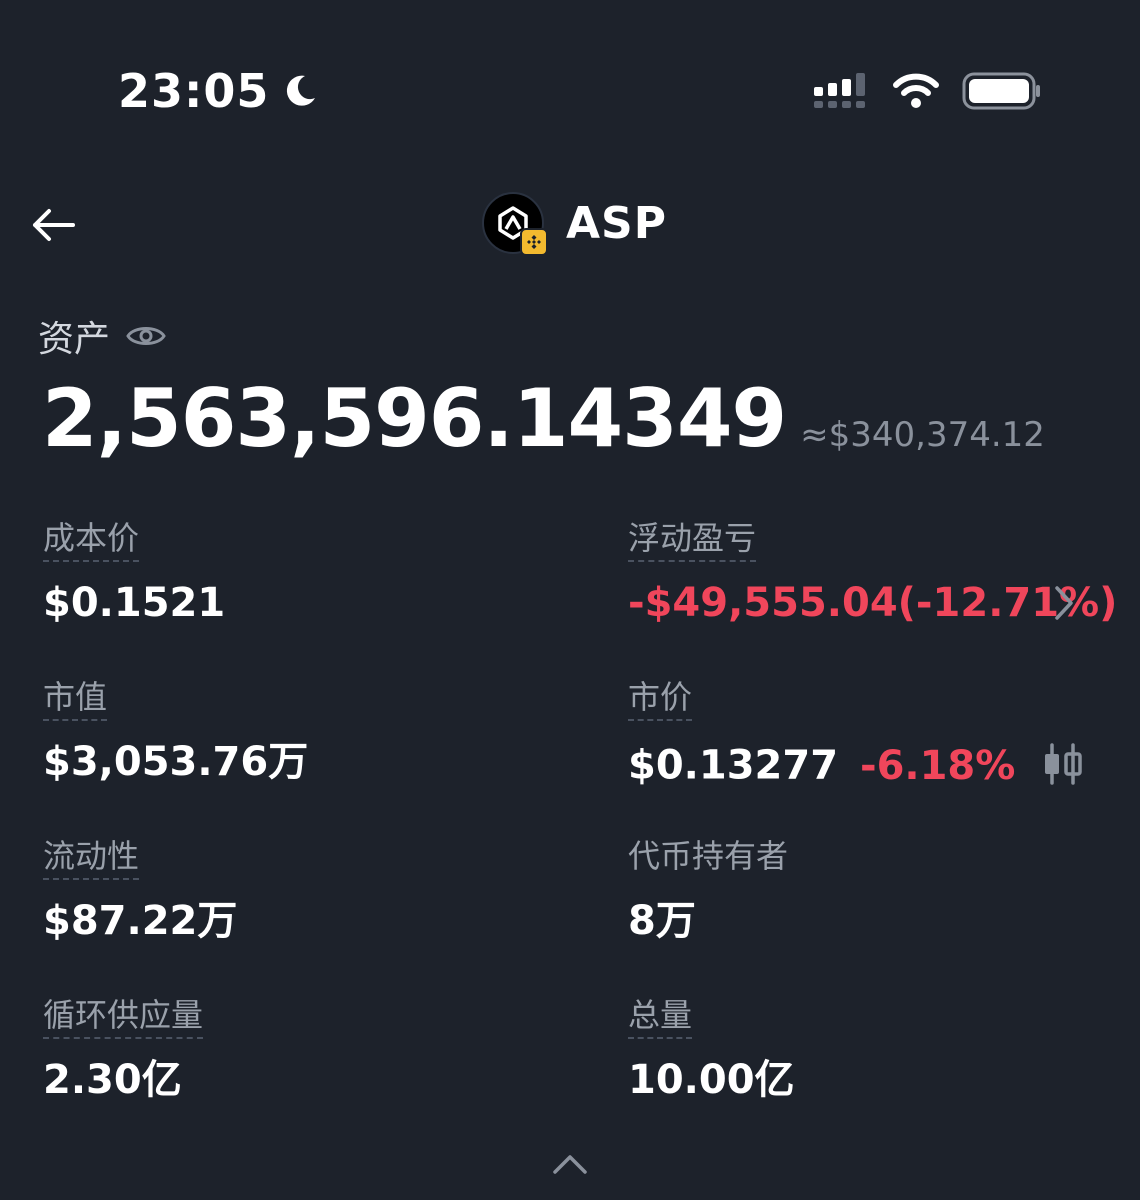 The image size is (1140, 1200). I want to click on token-header: ASP, so click(574, 224).